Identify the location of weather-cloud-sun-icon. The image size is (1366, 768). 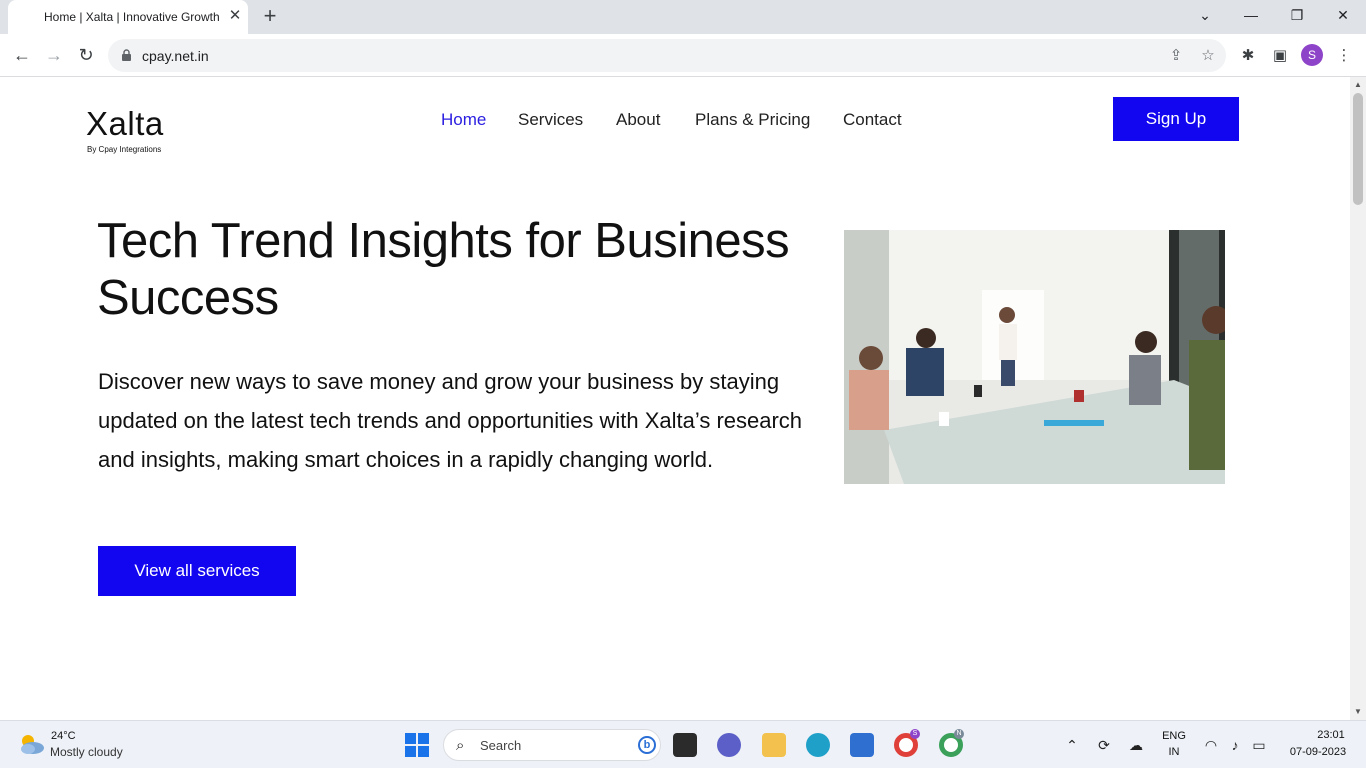
(31, 744).